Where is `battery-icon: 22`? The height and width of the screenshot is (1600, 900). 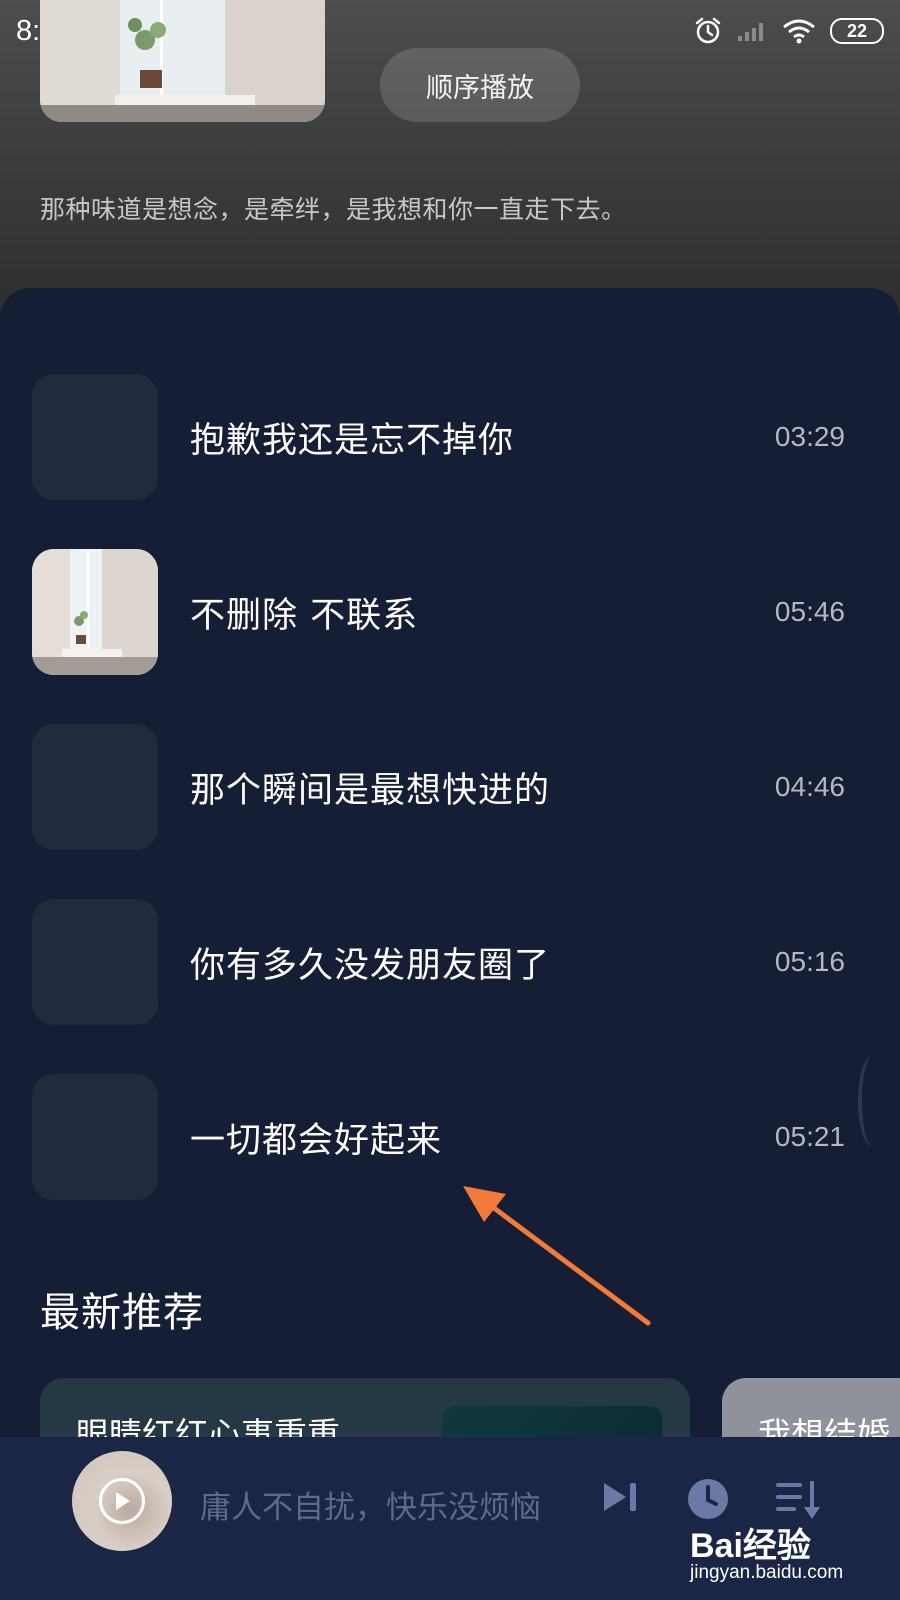
battery-icon: 22 is located at coordinates (857, 31).